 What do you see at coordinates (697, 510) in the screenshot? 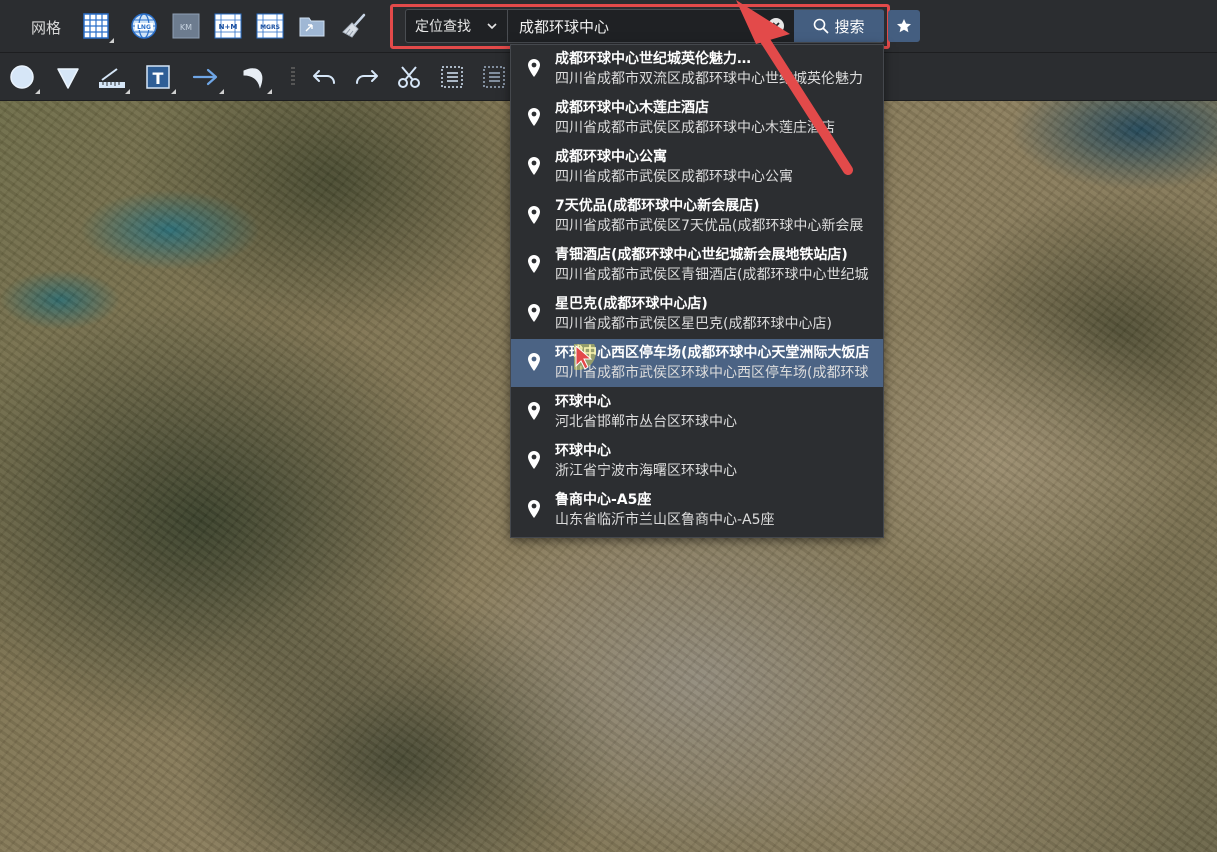
I see `search-result-item: 鲁商中心-A5座山东省临沂市兰山区鲁商中心-A5座` at bounding box center [697, 510].